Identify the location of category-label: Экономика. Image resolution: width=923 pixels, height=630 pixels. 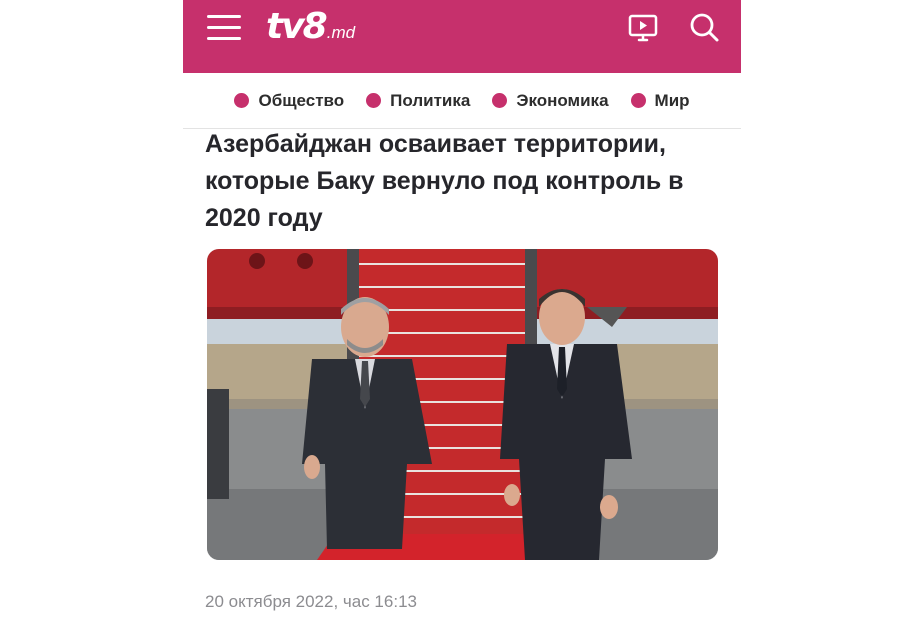
(562, 100).